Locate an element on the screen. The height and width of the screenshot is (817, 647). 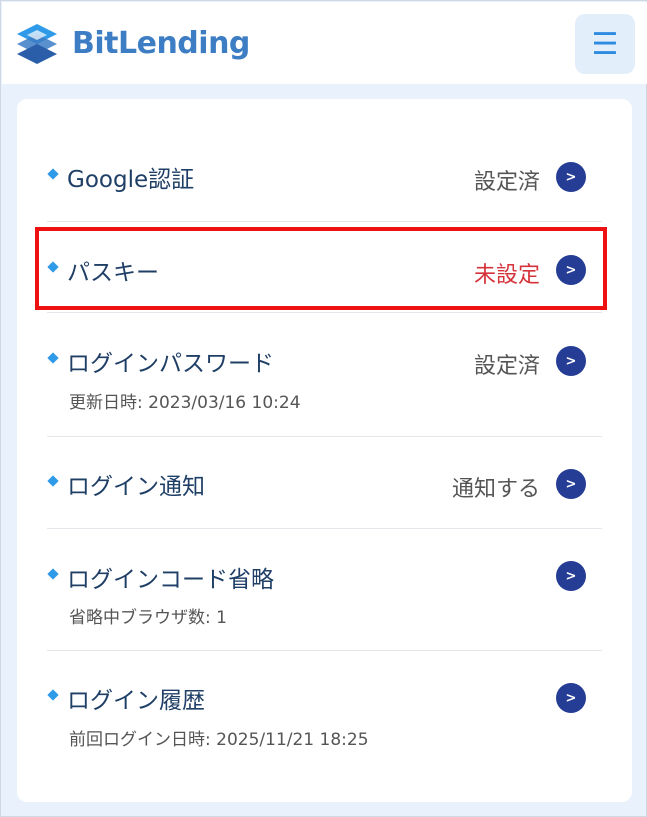
hamburger-menu-icon: ☰ is located at coordinates (605, 44).